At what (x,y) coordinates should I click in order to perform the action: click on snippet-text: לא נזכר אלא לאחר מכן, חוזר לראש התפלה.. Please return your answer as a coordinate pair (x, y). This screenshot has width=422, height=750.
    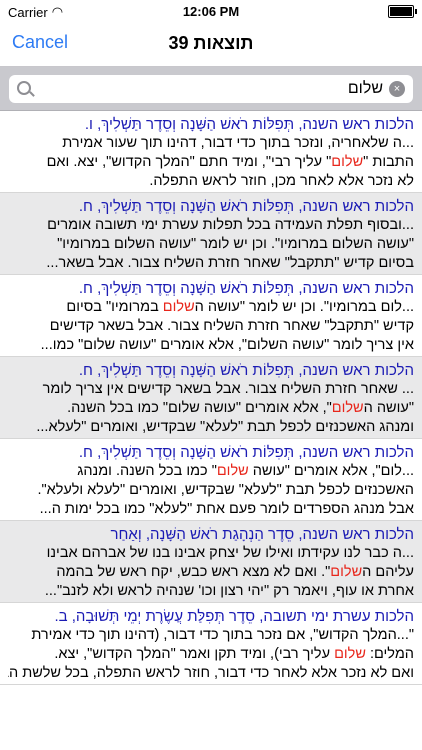
    Looking at the image, I should click on (281, 181).